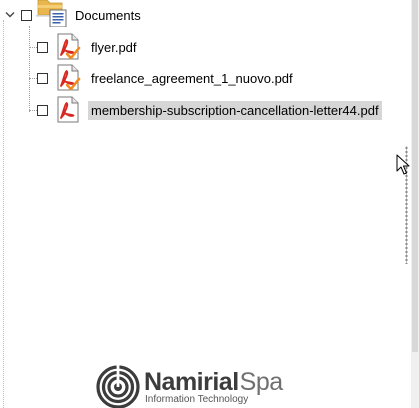  I want to click on brand-logo: Namirial Spa Information Technology, so click(189, 386).